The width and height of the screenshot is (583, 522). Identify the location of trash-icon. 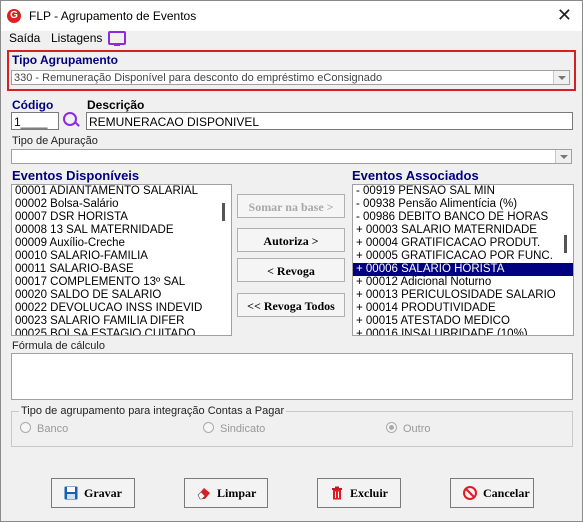
(337, 493).